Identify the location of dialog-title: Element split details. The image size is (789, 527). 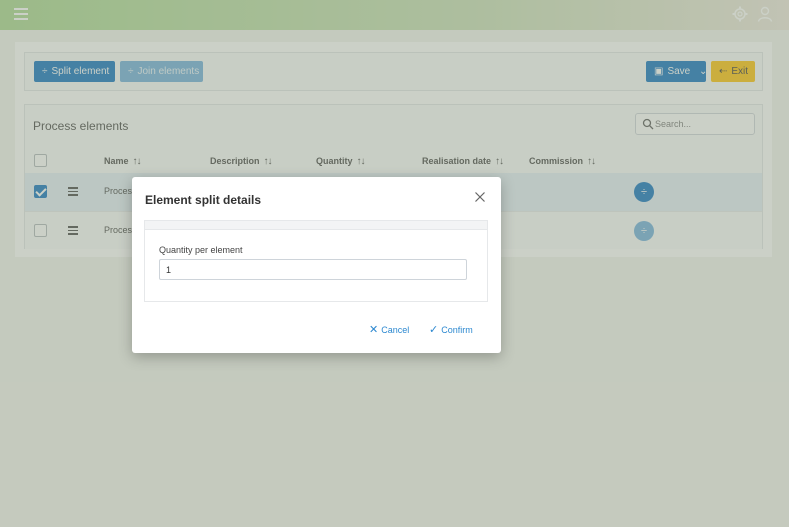
(203, 200).